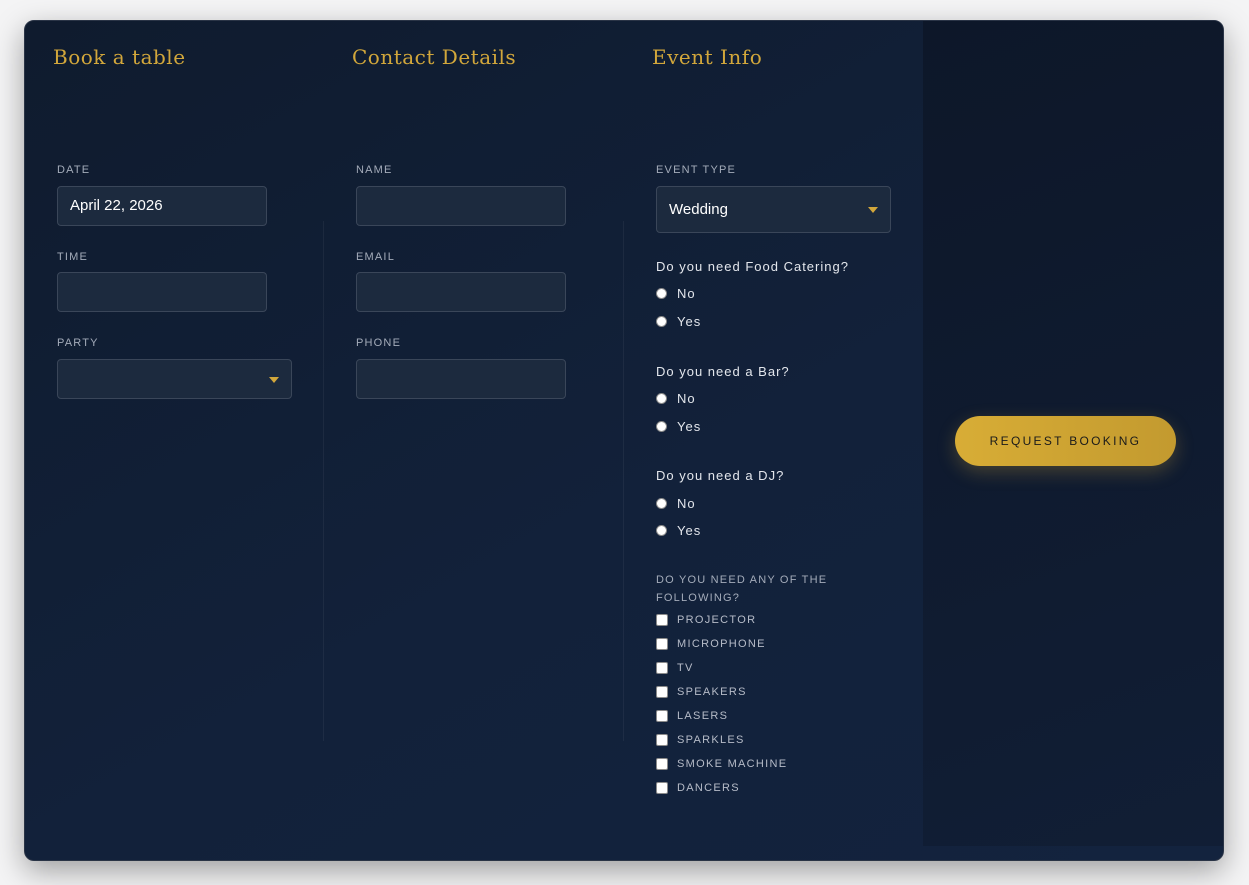 Image resolution: width=1249 pixels, height=885 pixels. Describe the element at coordinates (379, 343) in the screenshot. I see `phone-label: PHONE` at that location.